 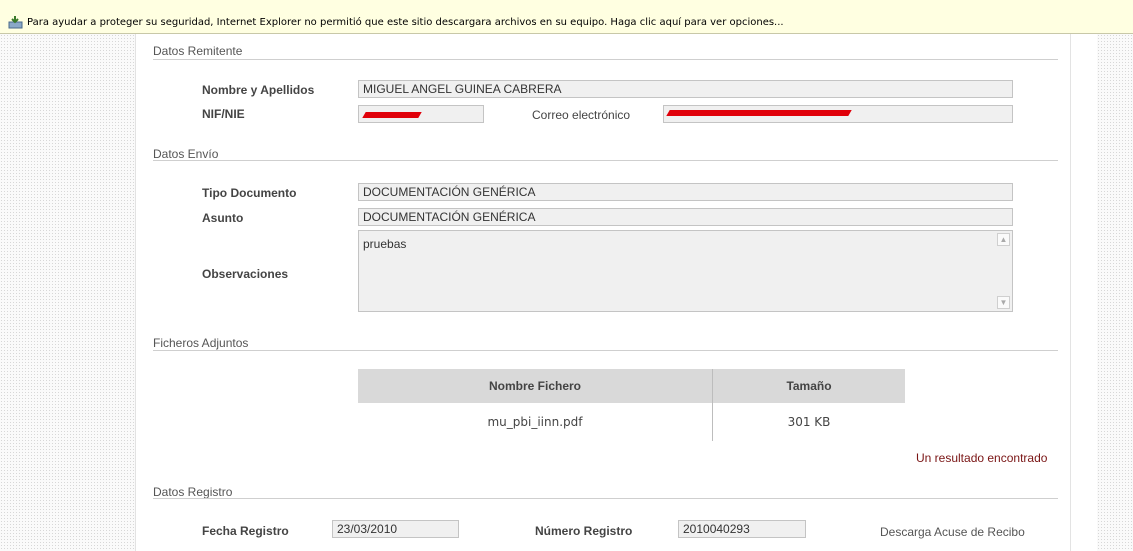 I want to click on nif-redaction-mark, so click(x=392, y=115).